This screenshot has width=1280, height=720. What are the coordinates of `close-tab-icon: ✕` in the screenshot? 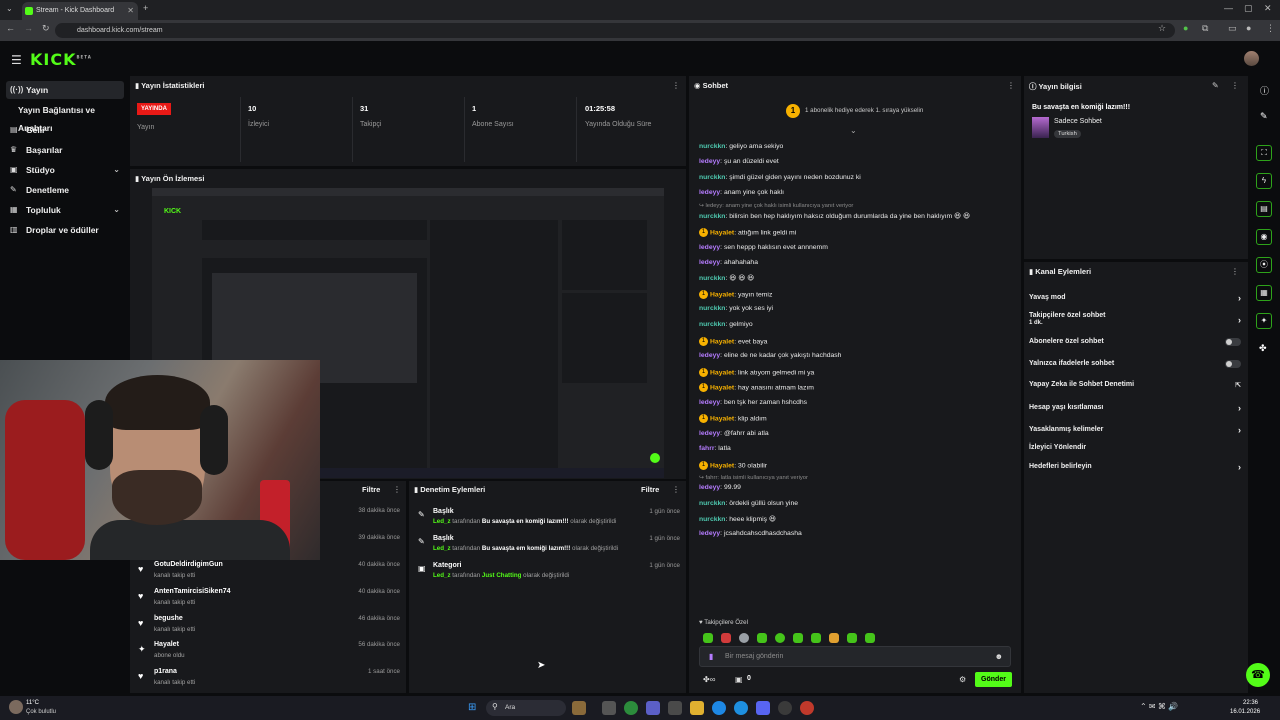 It's located at (130, 11).